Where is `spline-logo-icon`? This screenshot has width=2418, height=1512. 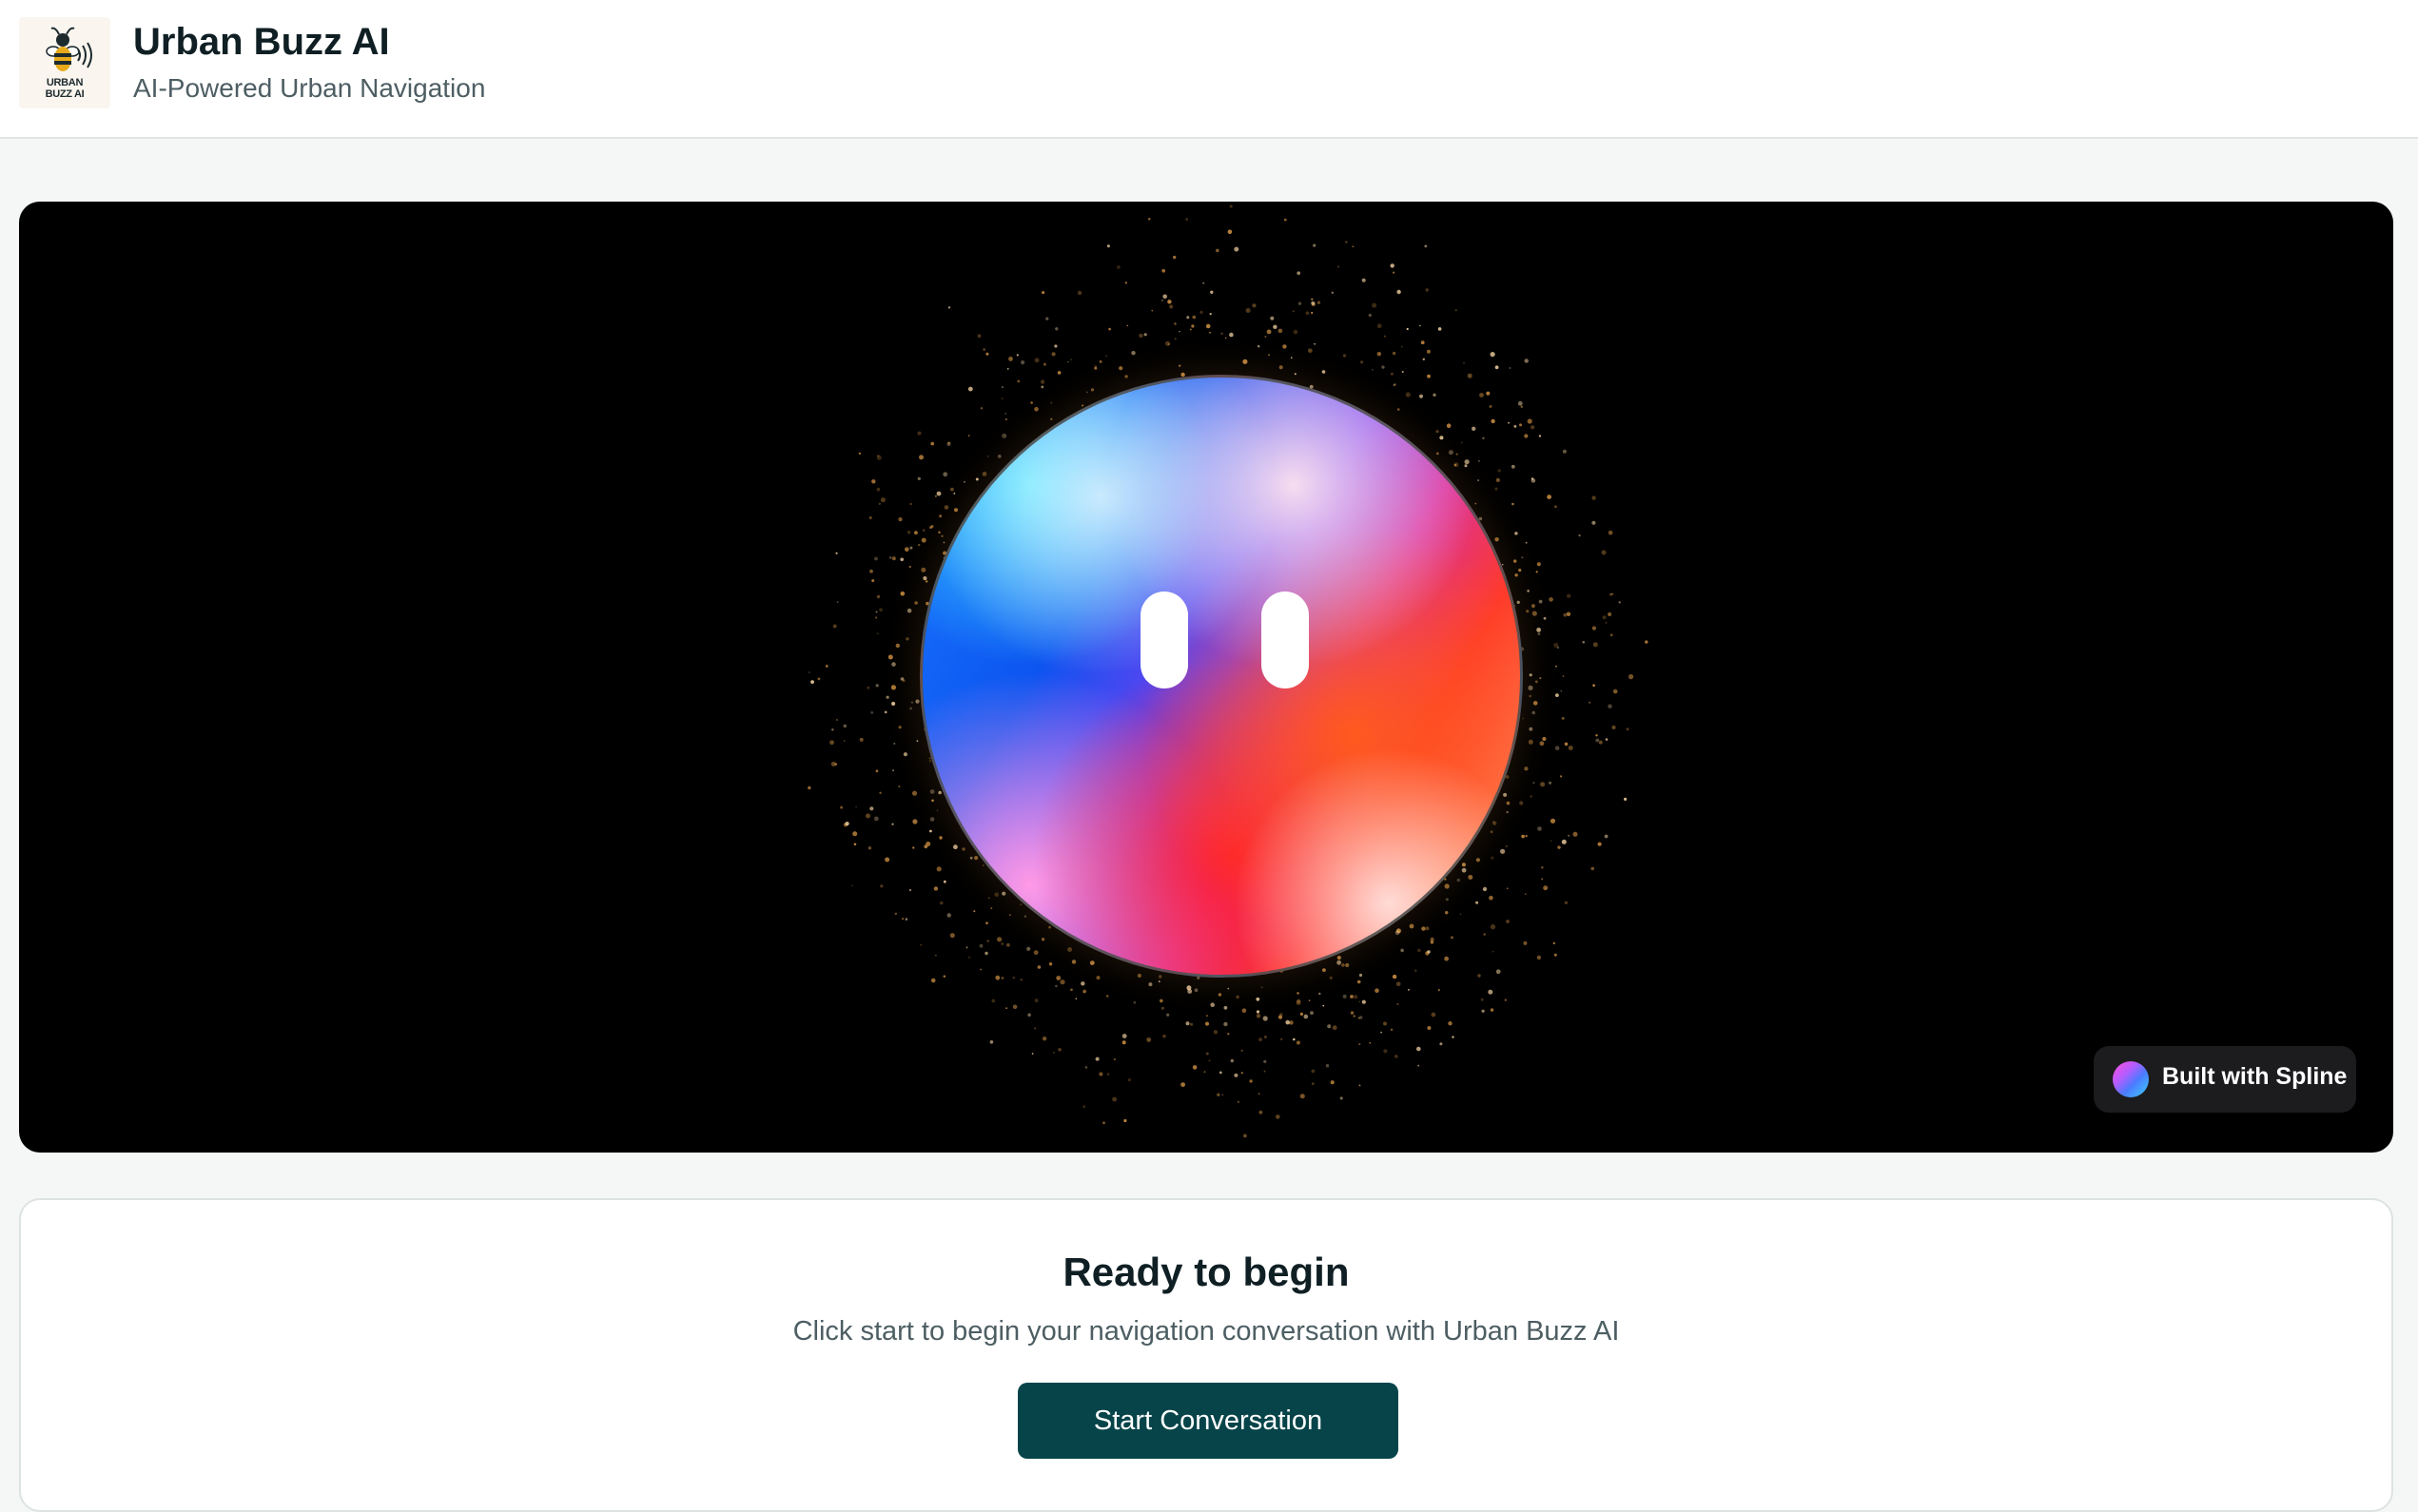
spline-logo-icon is located at coordinates (2131, 1079).